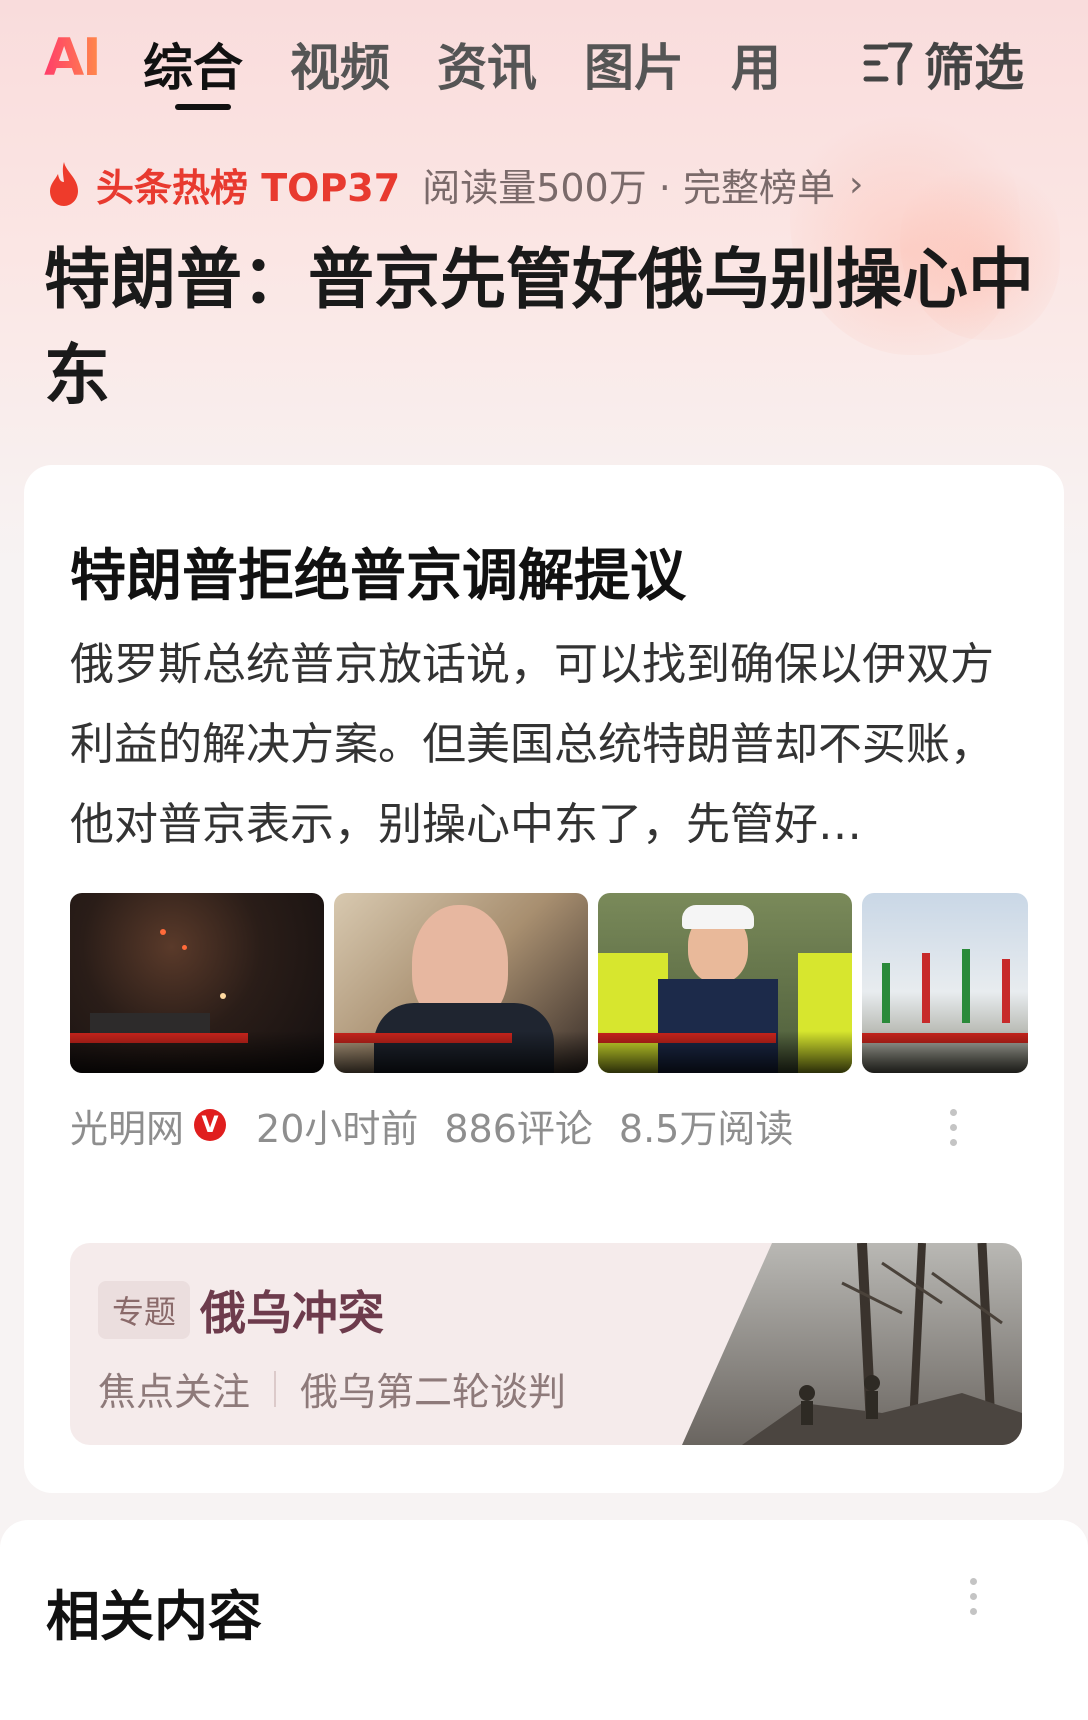 This screenshot has height=1720, width=1088. What do you see at coordinates (378, 571) in the screenshot?
I see `article-title: 特朗普拒绝普京调解提议` at bounding box center [378, 571].